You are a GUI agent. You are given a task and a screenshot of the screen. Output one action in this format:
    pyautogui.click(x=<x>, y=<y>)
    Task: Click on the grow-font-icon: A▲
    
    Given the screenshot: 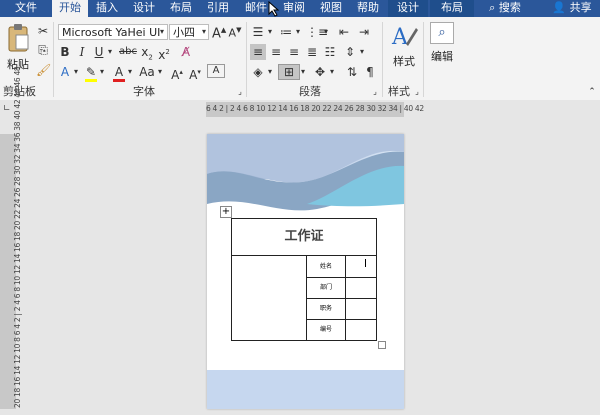 What is the action you would take?
    pyautogui.click(x=219, y=32)
    